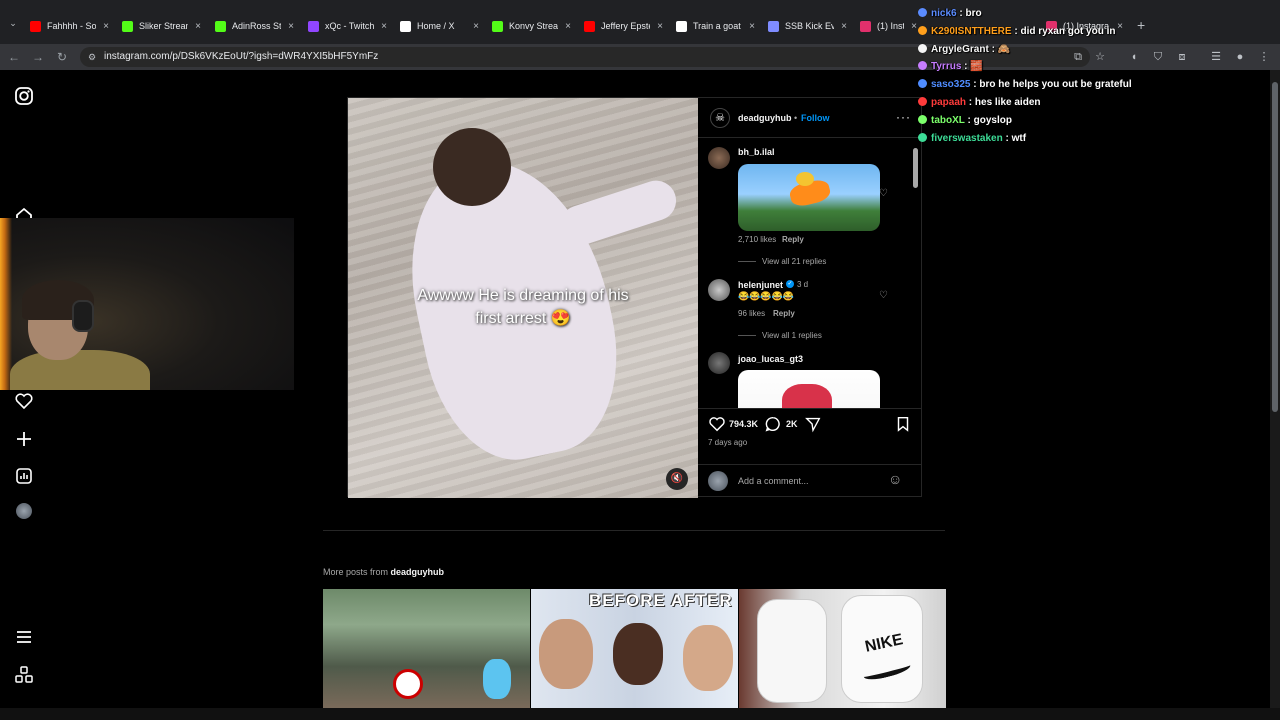  I want to click on site-info-icon: ⚙, so click(93, 57).